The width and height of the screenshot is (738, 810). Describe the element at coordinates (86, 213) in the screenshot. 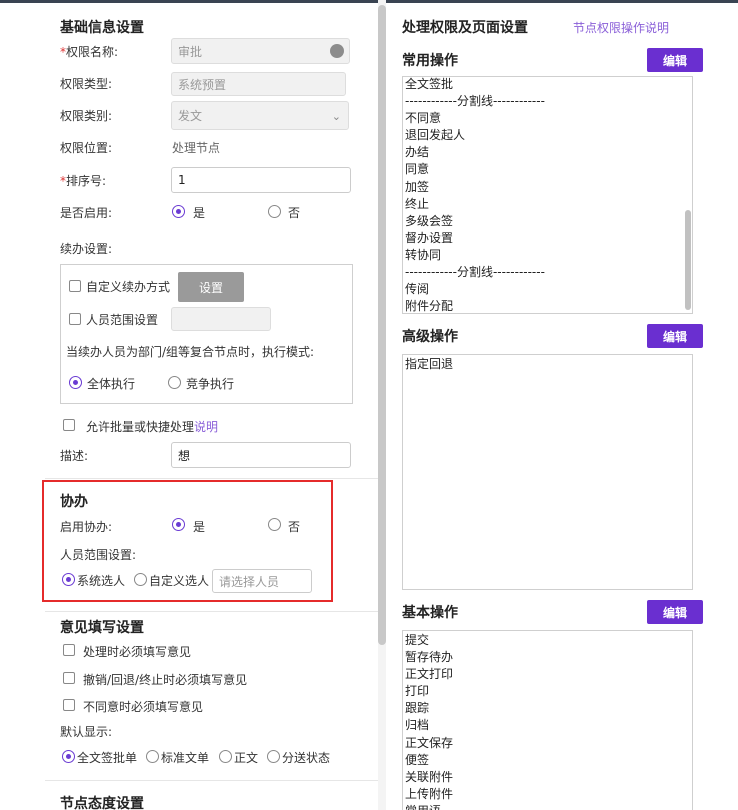

I see `enabled-label: 是否启用:` at that location.